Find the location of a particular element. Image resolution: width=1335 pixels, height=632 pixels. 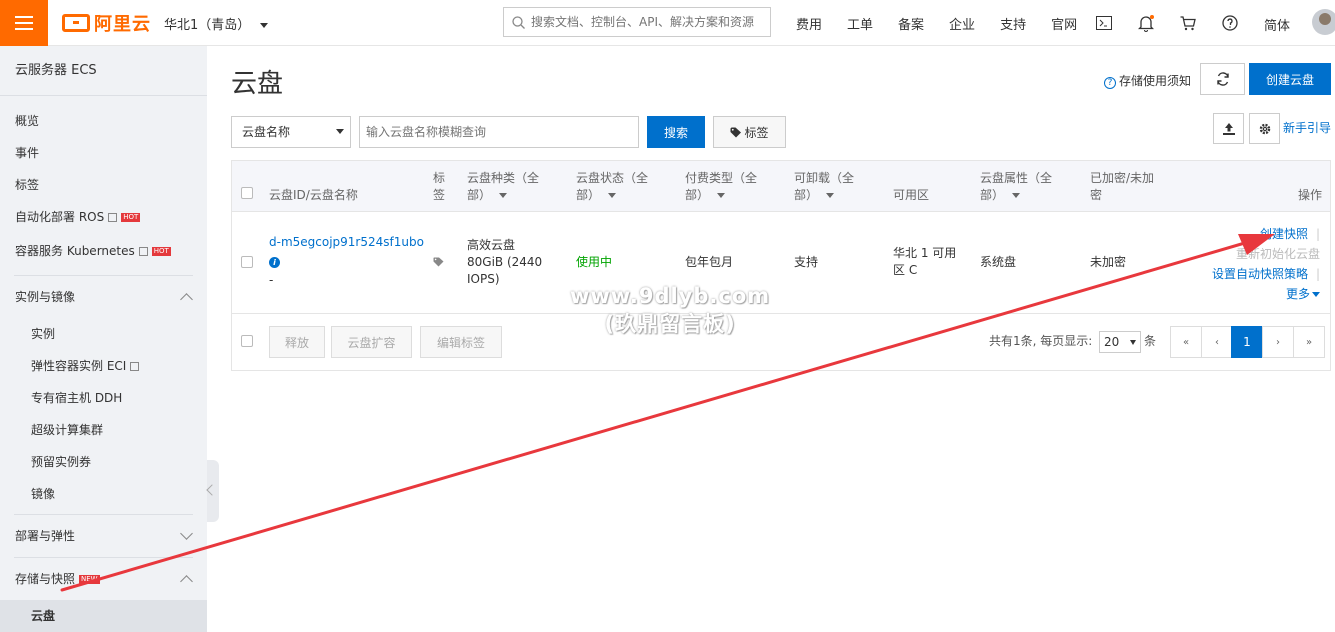

sidebar-group-instances: 实例与镜像 is located at coordinates (103, 297).